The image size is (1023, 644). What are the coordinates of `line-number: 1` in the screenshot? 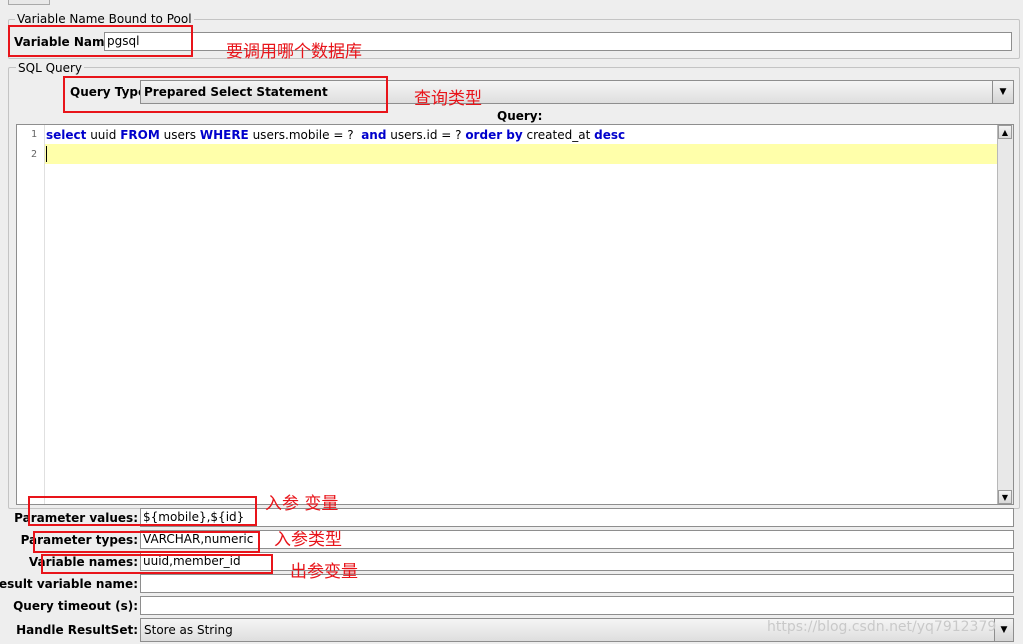 It's located at (33, 134).